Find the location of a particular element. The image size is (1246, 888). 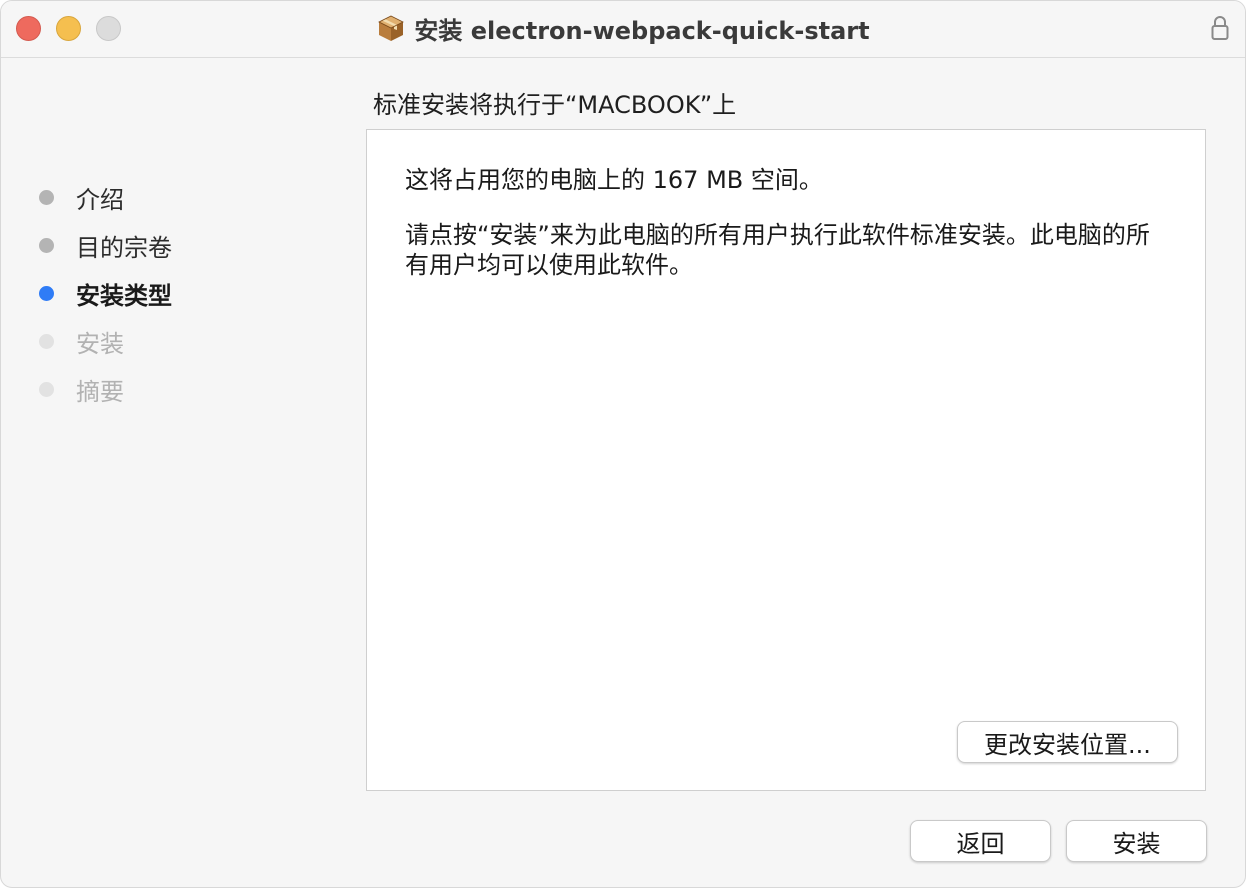

title-bar: 安装 electron-webpack-quick-start is located at coordinates (623, 29).